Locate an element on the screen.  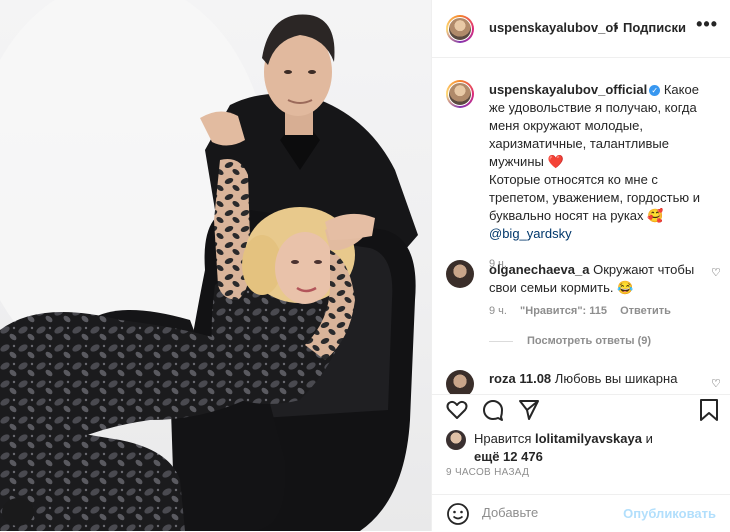
comment-like-icon-2: ♡ is located at coordinates (716, 383).